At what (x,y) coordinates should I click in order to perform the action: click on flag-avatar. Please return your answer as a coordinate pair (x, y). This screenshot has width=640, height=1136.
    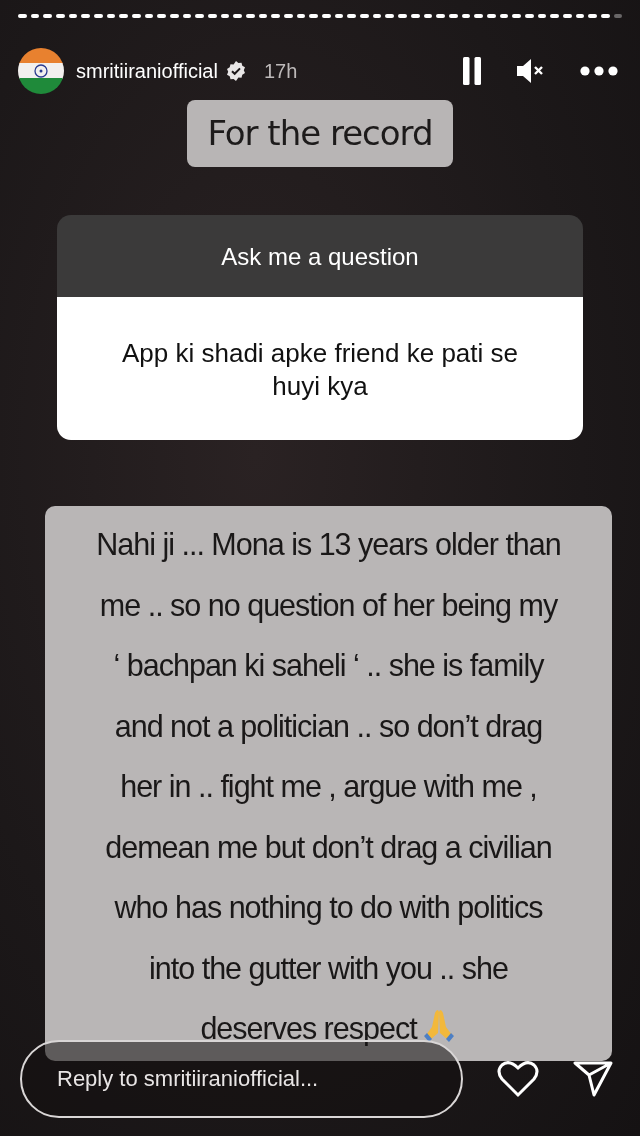
    Looking at the image, I should click on (41, 71).